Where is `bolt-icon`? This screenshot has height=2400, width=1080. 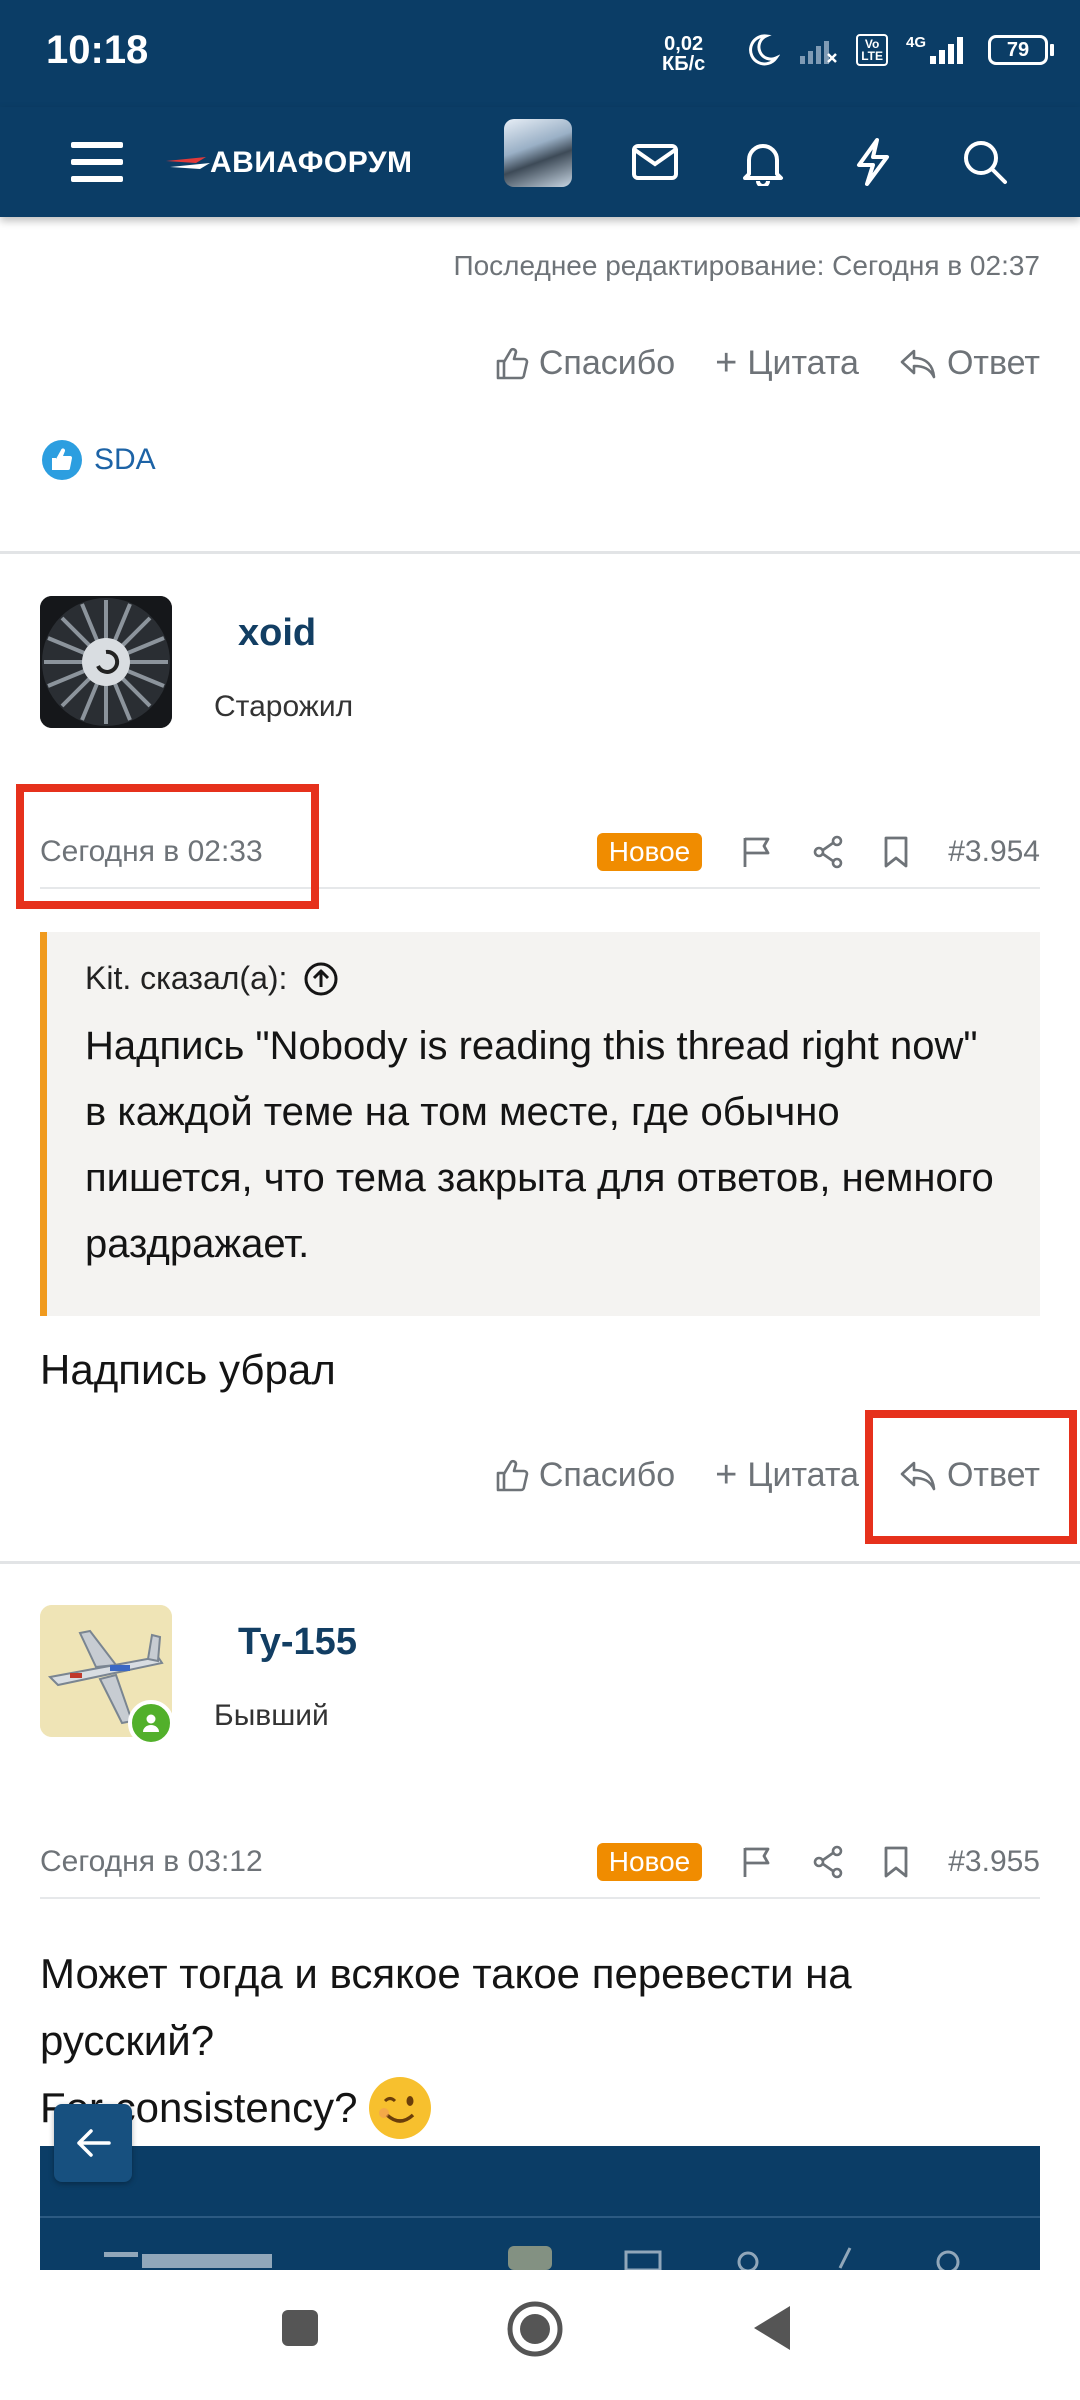 bolt-icon is located at coordinates (873, 162).